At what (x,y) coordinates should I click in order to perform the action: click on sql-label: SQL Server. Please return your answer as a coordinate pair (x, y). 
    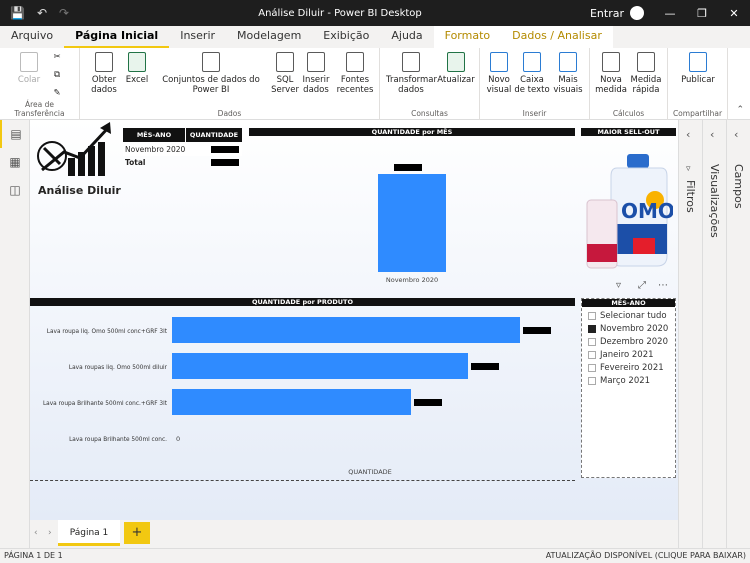
    Looking at the image, I should click on (285, 85).